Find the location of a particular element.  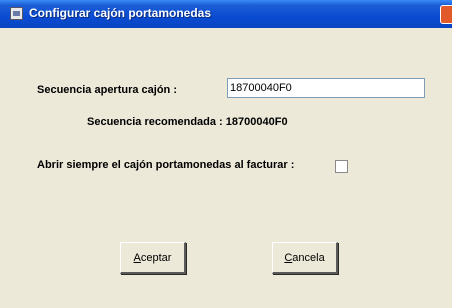

accept-button: Aceptar is located at coordinates (153, 258).